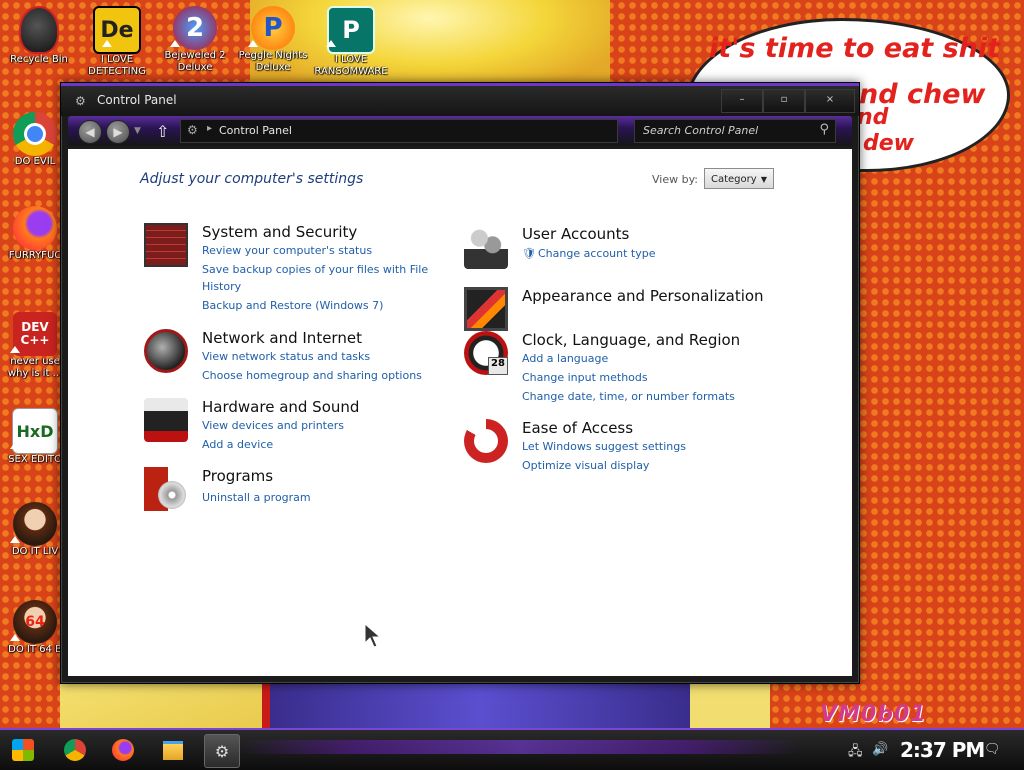  What do you see at coordinates (273, 425) in the screenshot?
I see `link-devices-printers: View devices and printers` at bounding box center [273, 425].